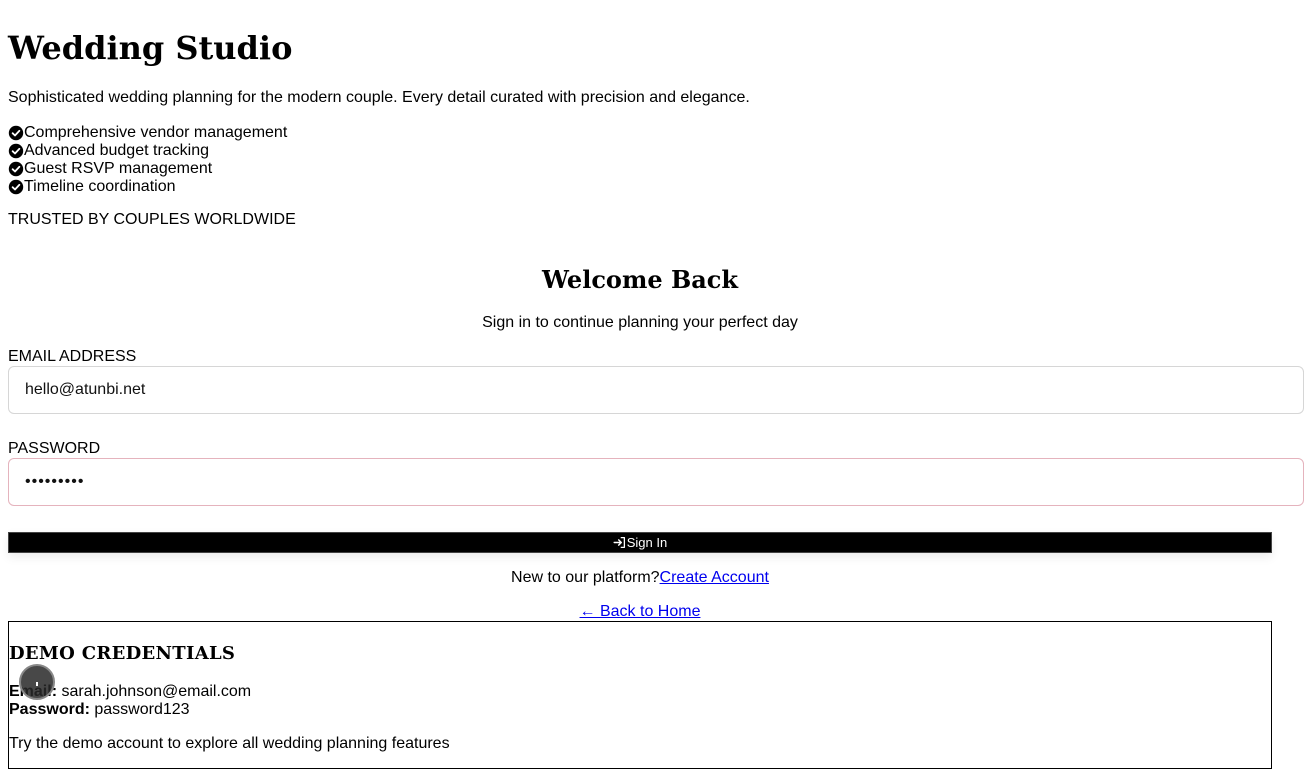 This screenshot has width=1306, height=777. Describe the element at coordinates (640, 279) in the screenshot. I see `login-heading: Welcome Back` at that location.